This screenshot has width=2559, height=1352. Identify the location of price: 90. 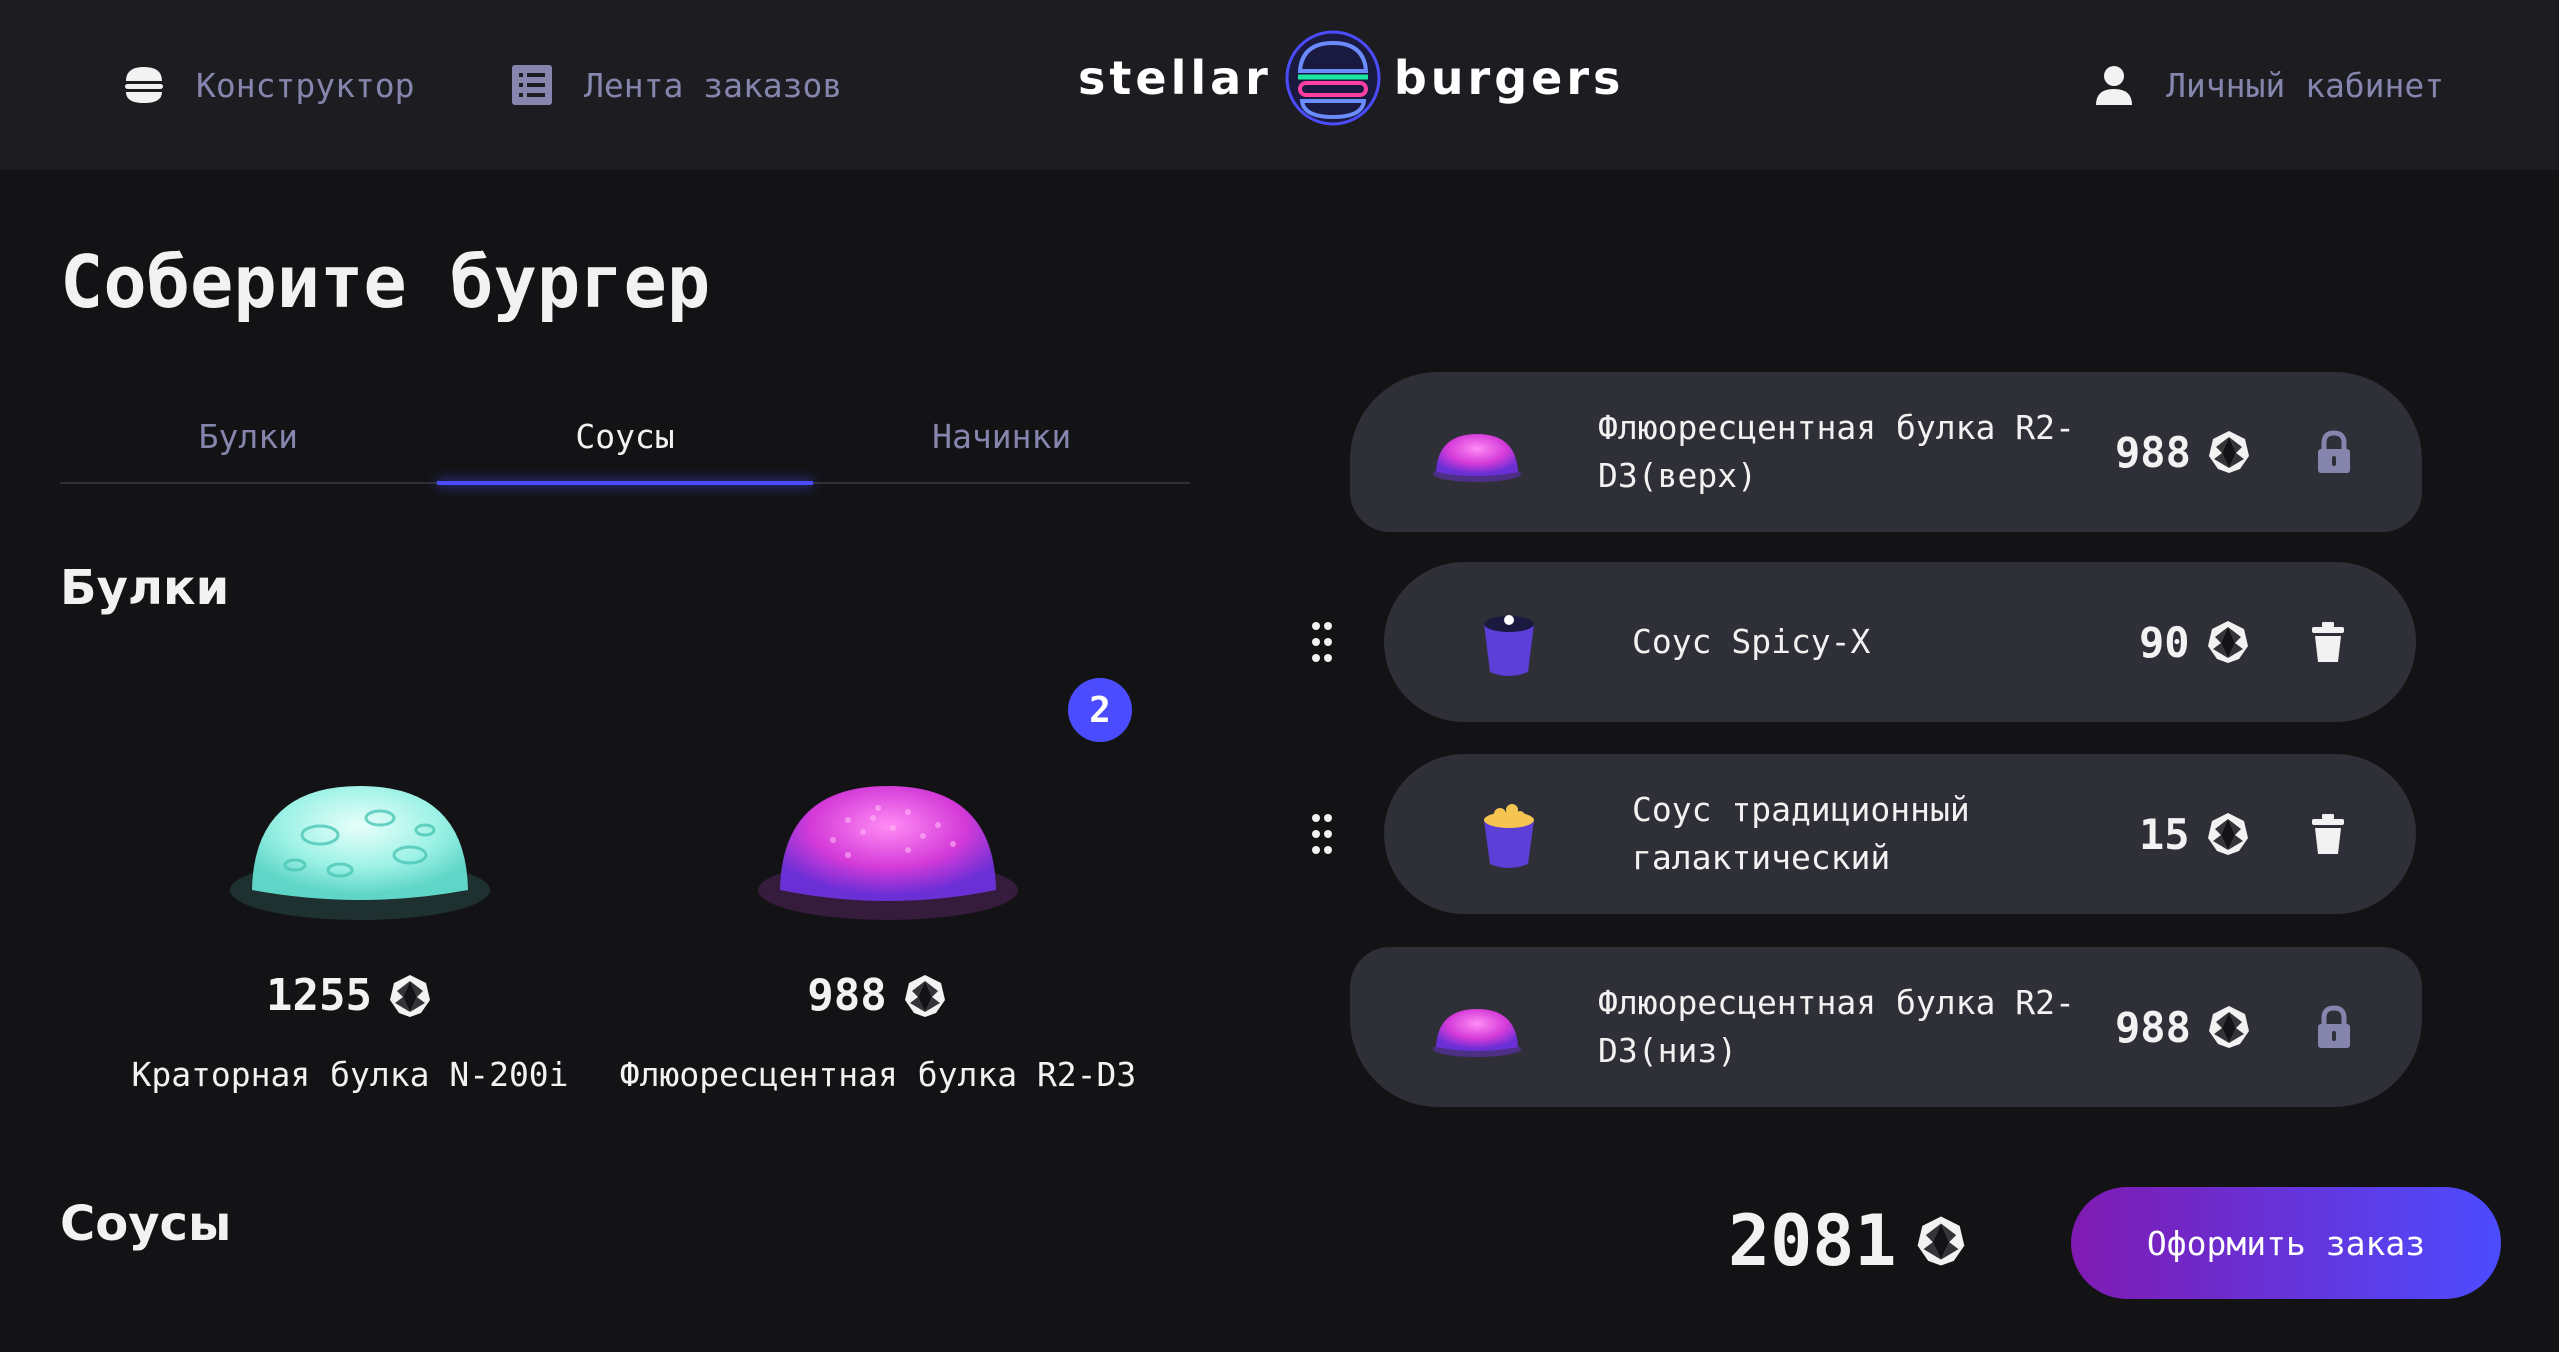
(2195, 642).